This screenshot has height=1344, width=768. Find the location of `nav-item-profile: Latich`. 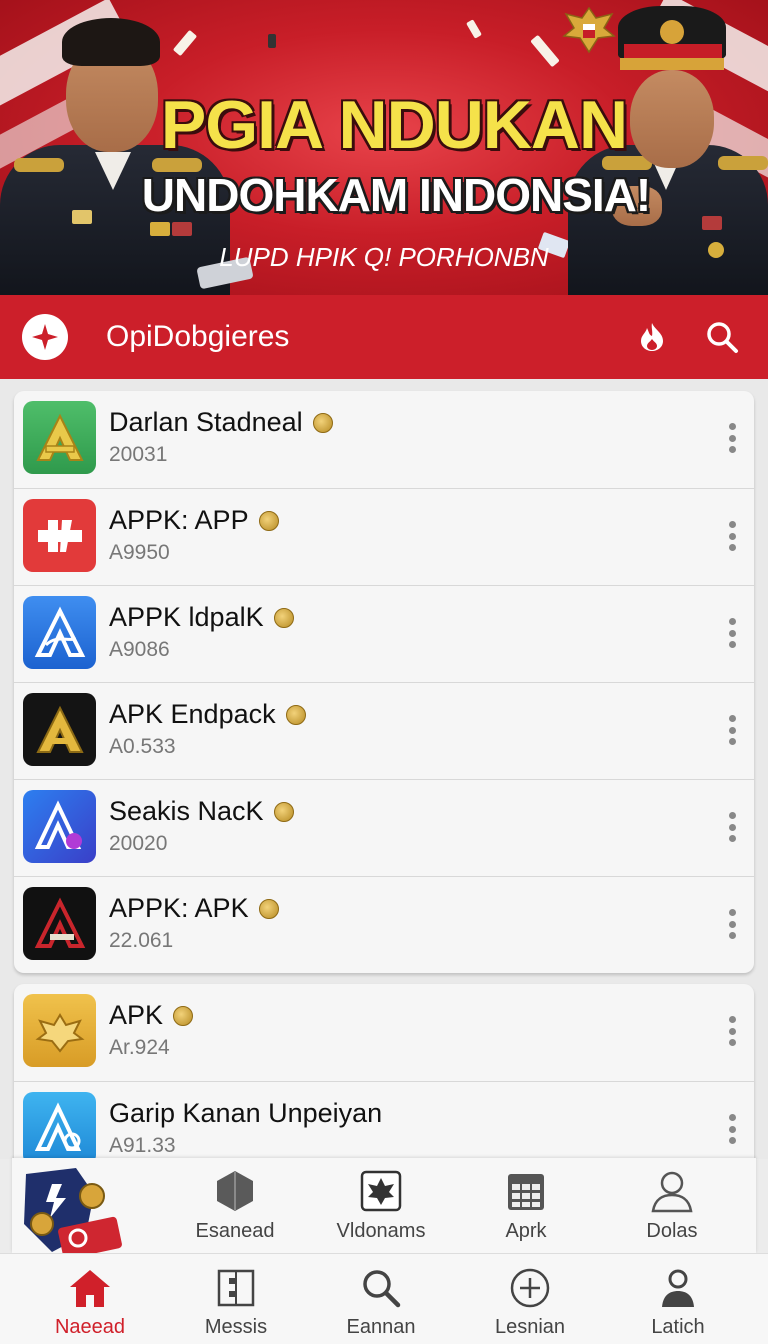

nav-item-profile: Latich is located at coordinates (678, 1302).